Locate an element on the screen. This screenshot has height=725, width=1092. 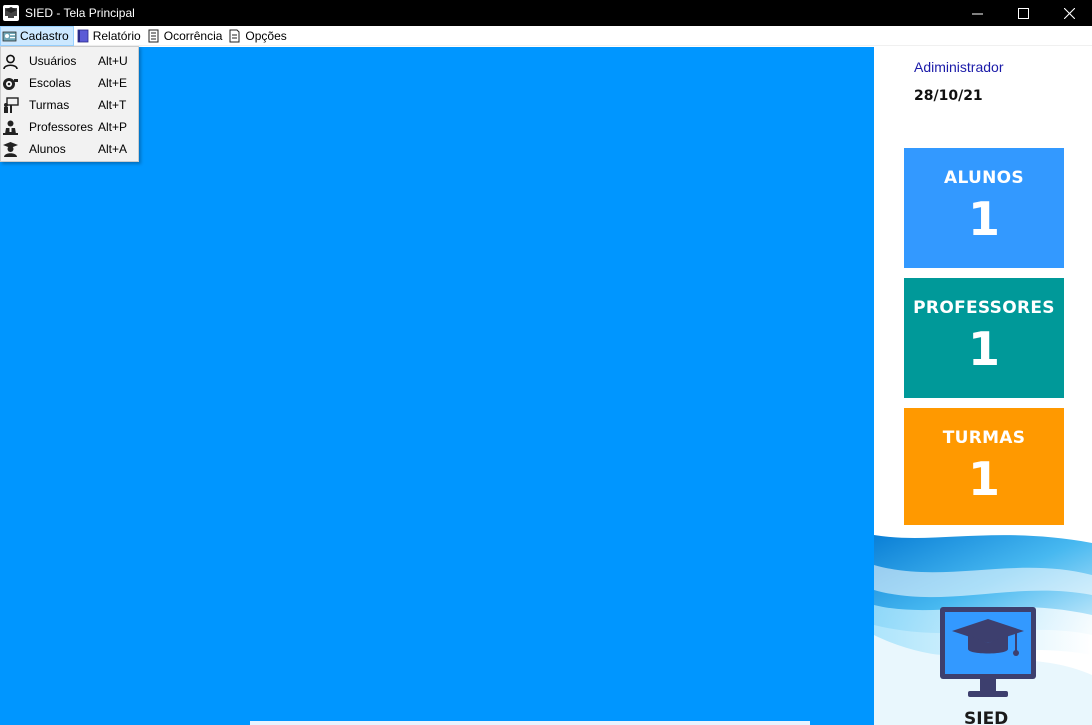
menu-item-professores: Professores Alt+P is located at coordinates (69, 127).